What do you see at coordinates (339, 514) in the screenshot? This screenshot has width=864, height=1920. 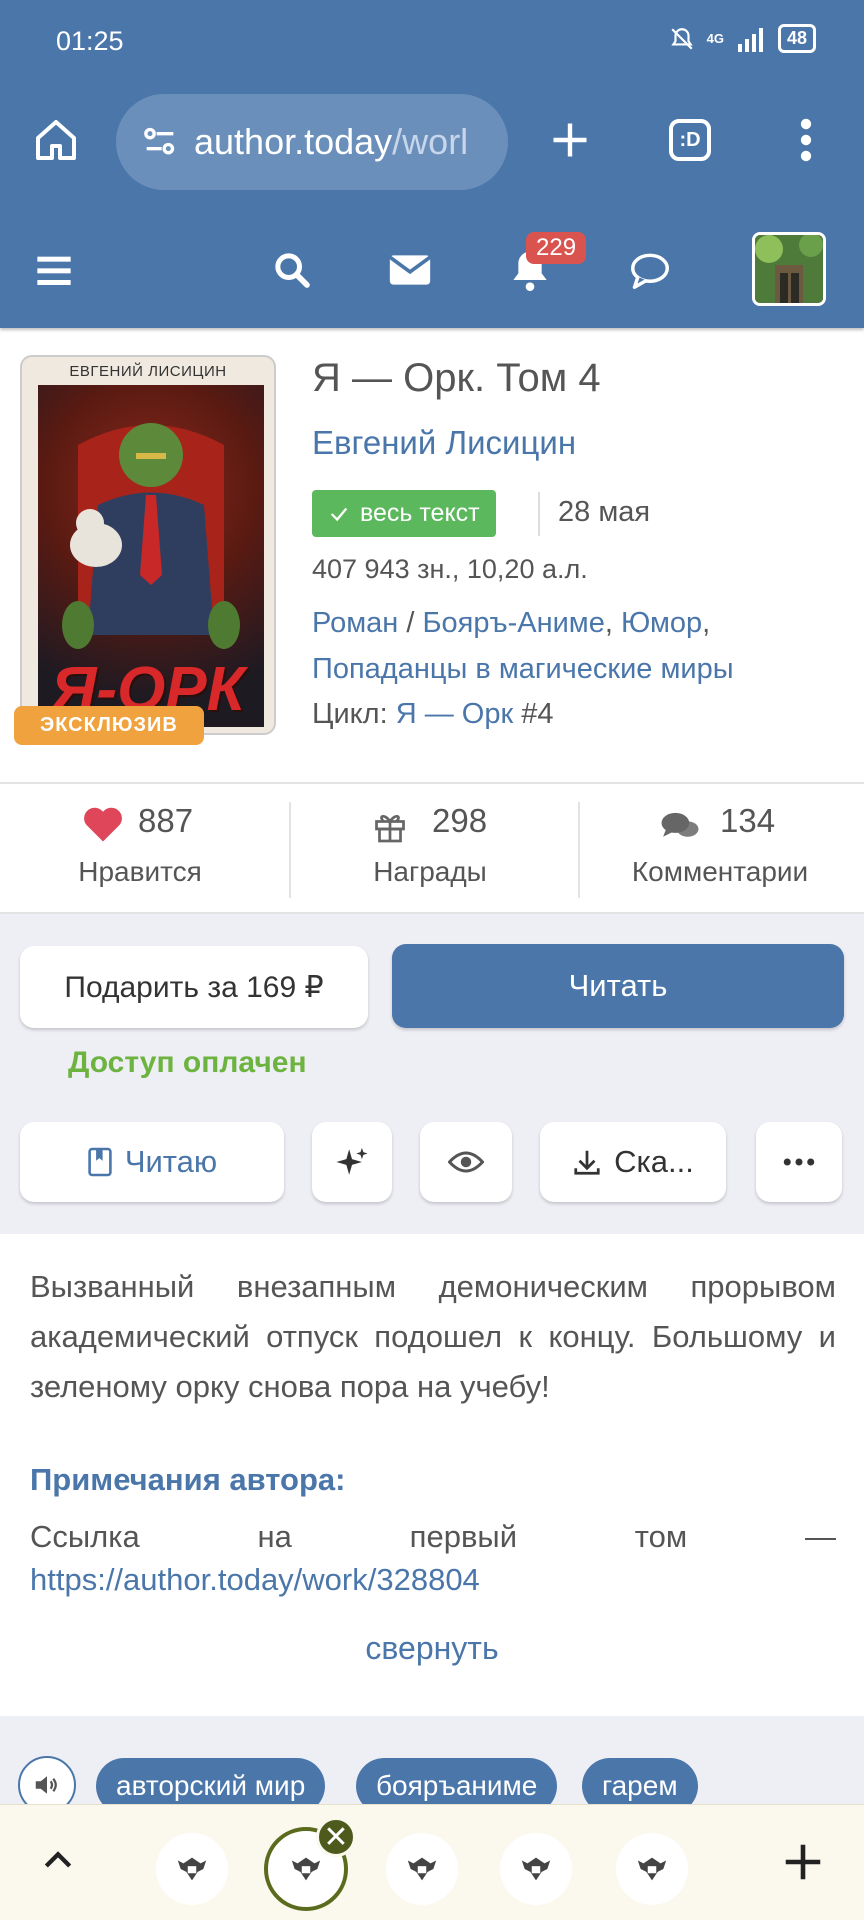 I see `check-icon` at bounding box center [339, 514].